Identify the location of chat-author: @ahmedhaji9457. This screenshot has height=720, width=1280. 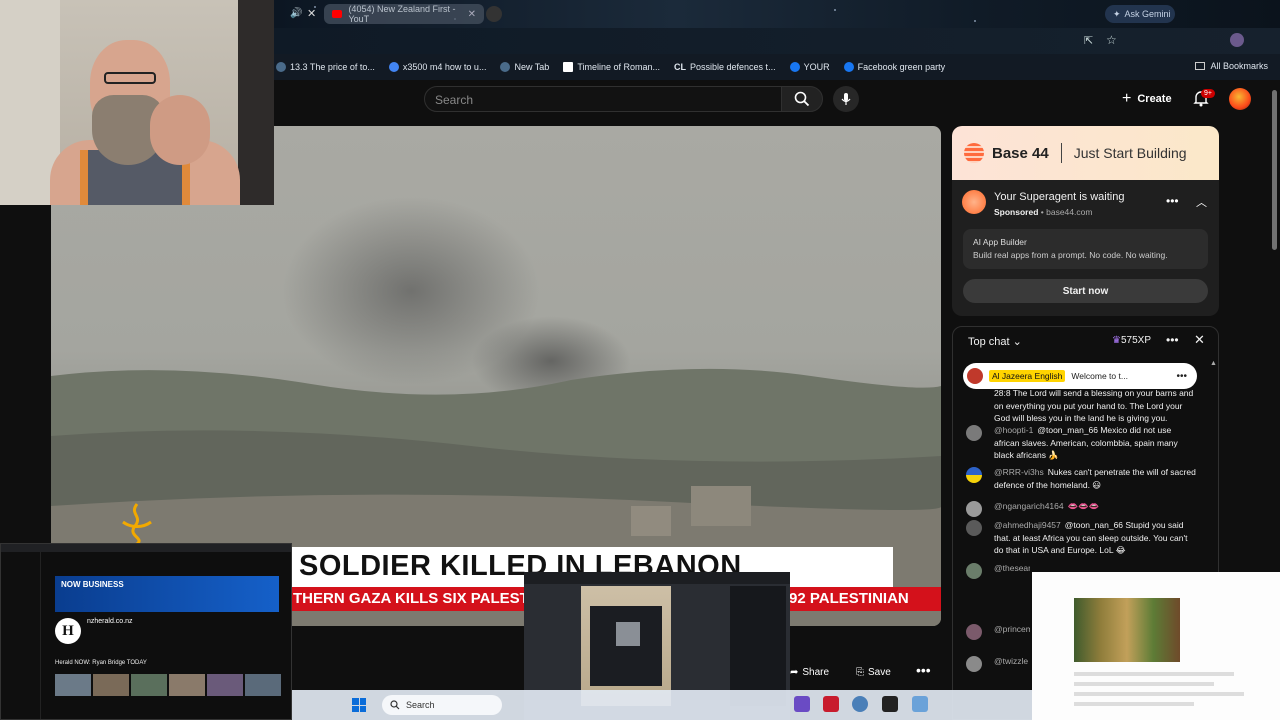
(1027, 525).